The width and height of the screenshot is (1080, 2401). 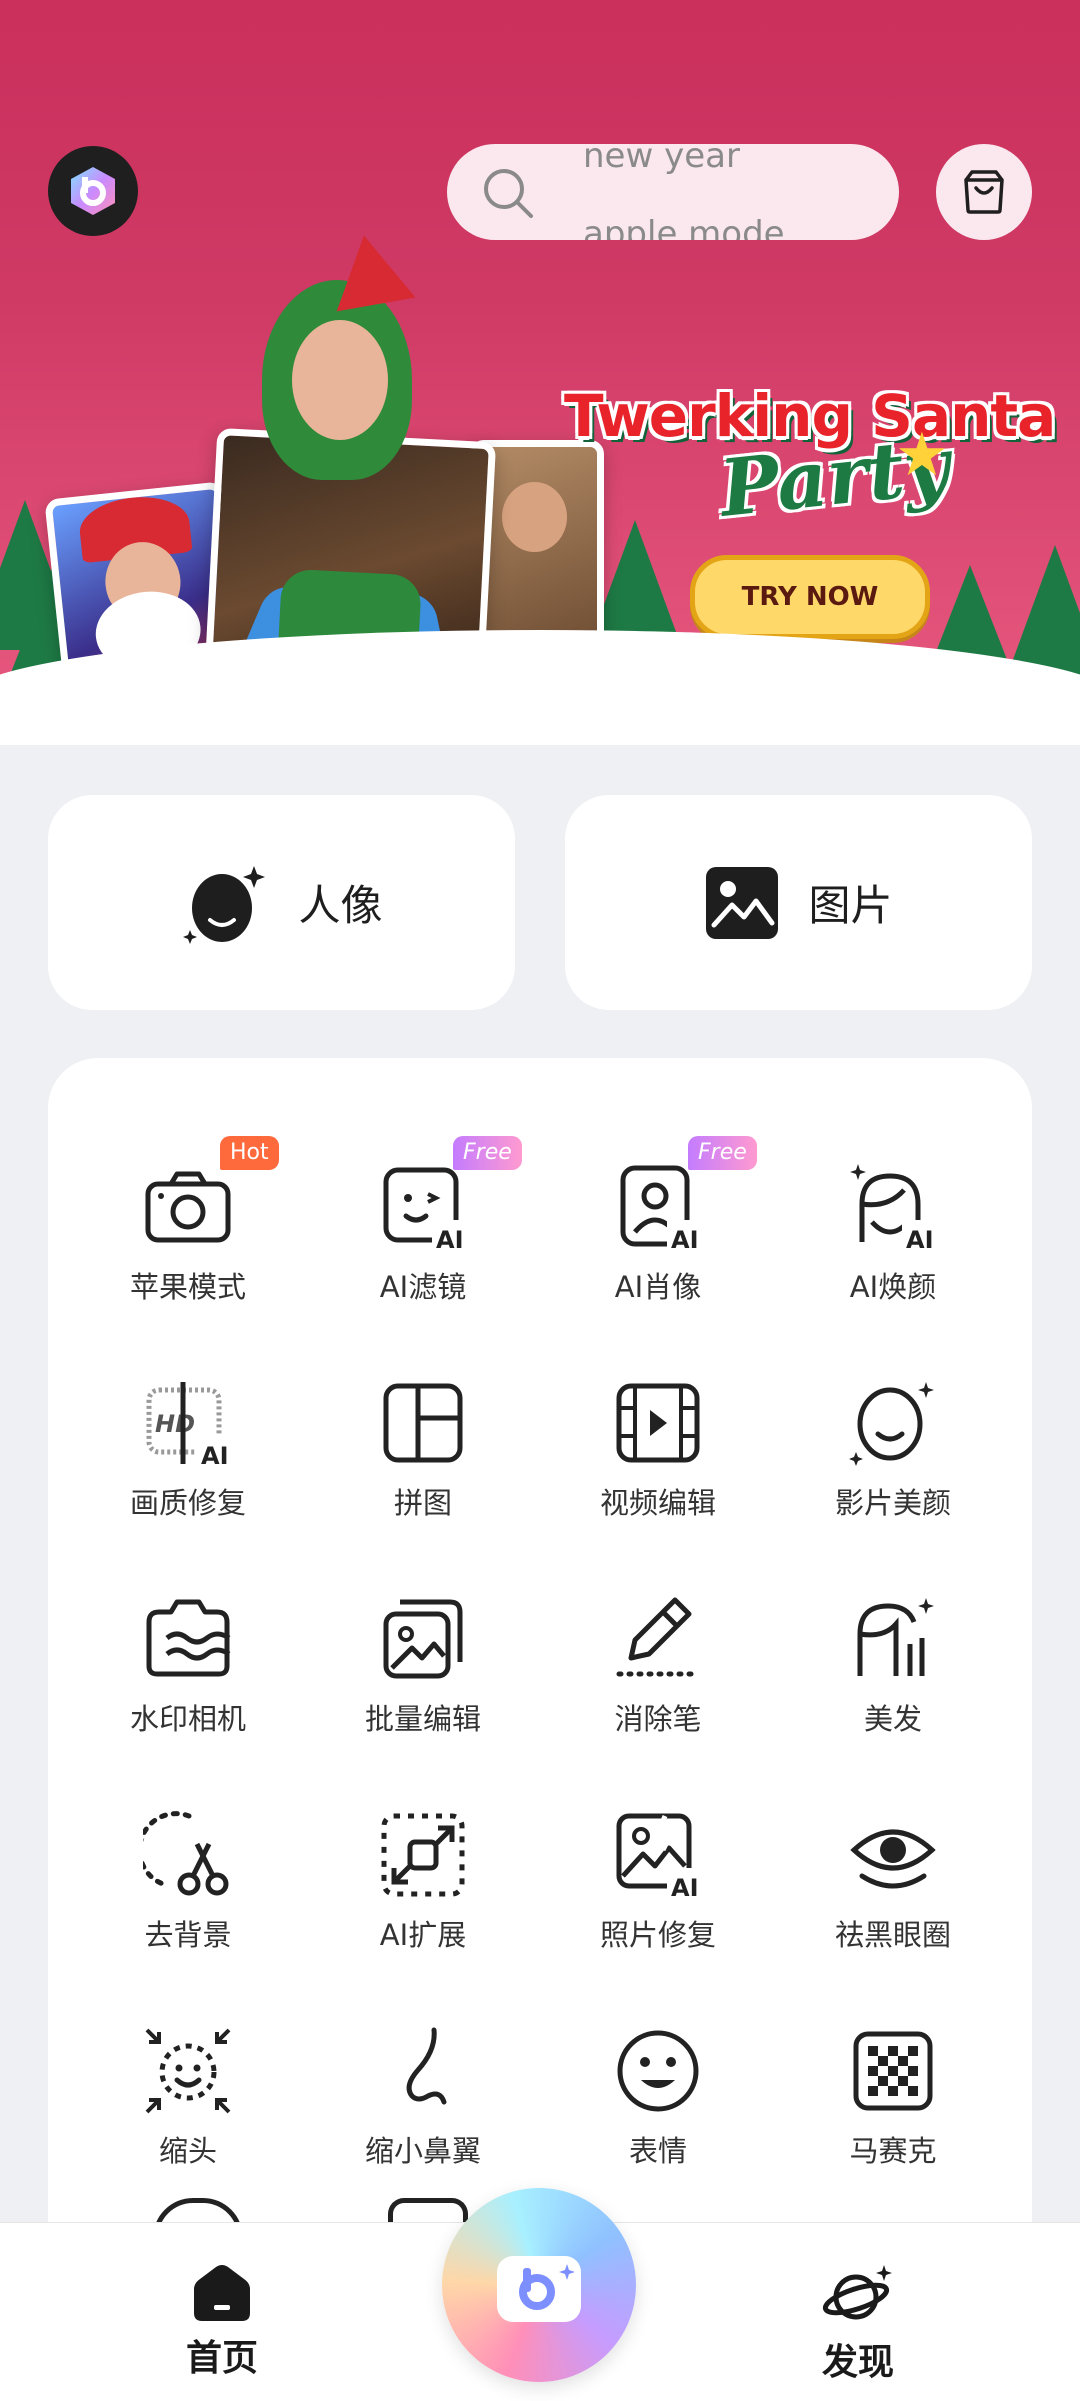 What do you see at coordinates (895, 1637) in the screenshot?
I see `hair-icon` at bounding box center [895, 1637].